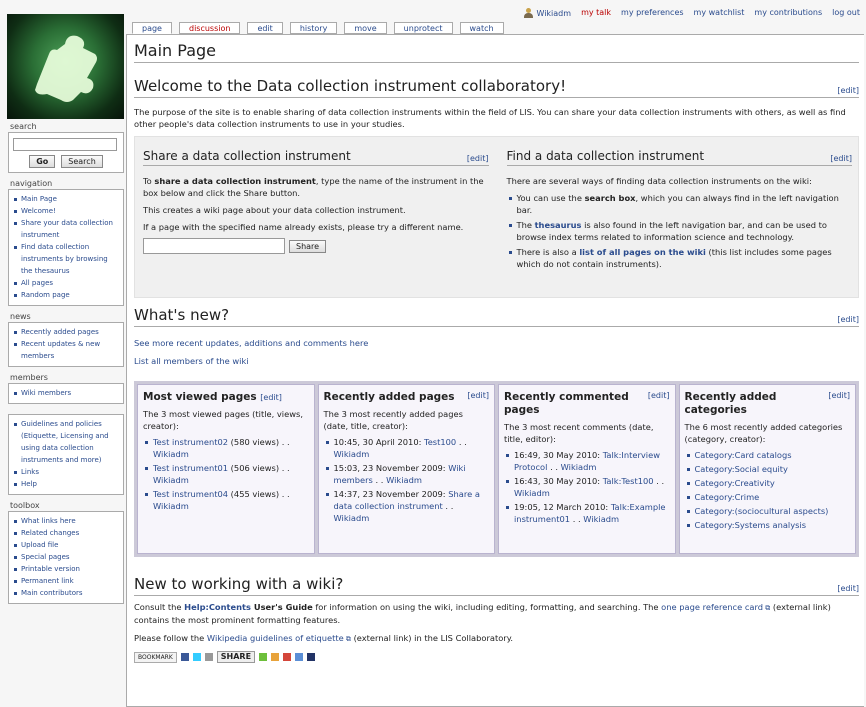 This screenshot has width=866, height=707. Describe the element at coordinates (190, 494) in the screenshot. I see `page-link: Test instrument04` at that location.